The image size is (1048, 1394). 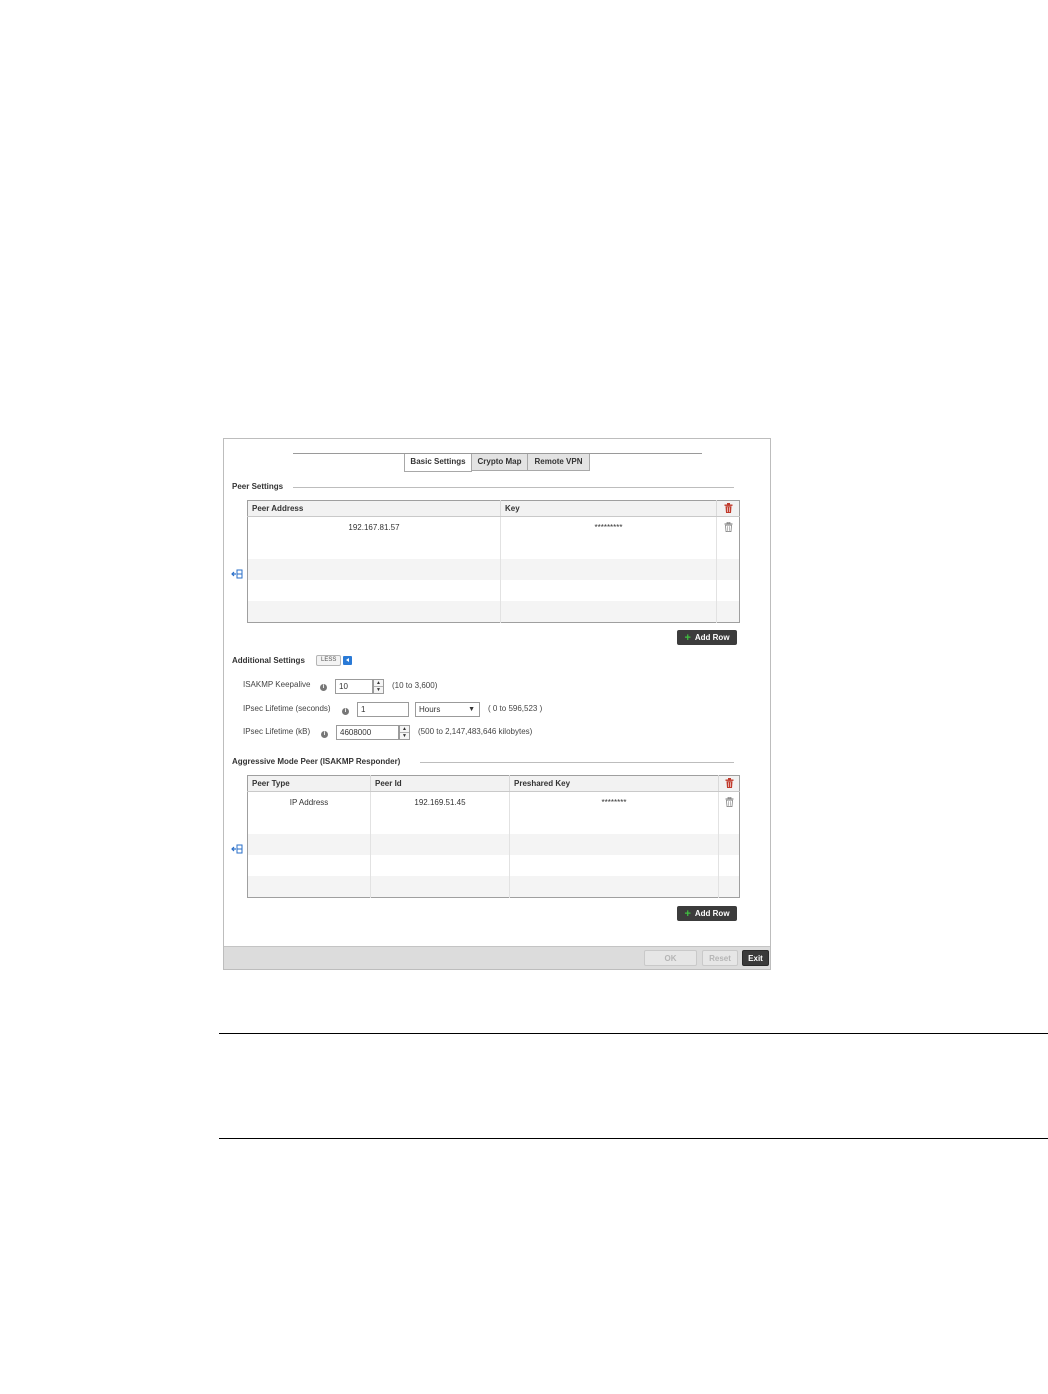 I want to click on peer-address-cell: 192.167.81.57, so click(x=374, y=527).